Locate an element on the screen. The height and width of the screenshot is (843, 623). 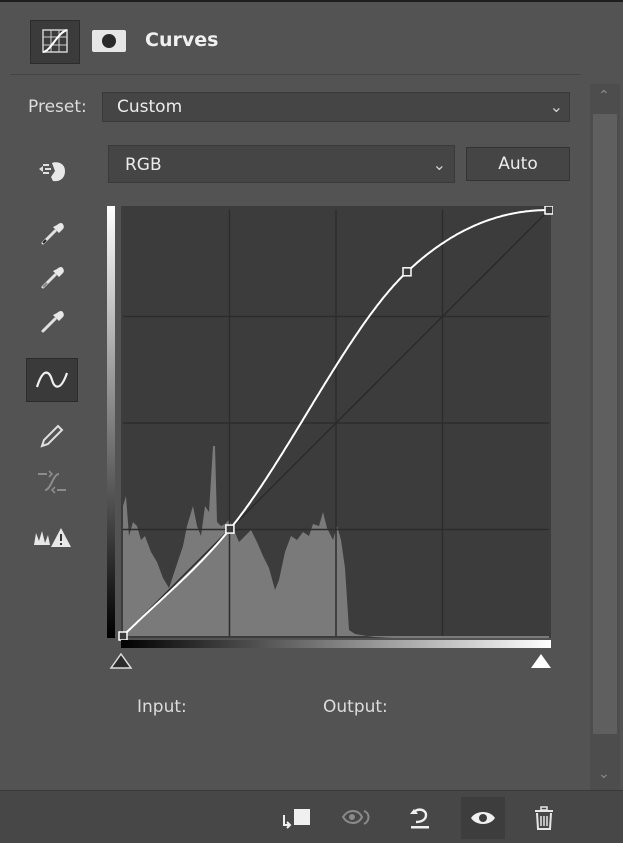
edit-points-curve-icon is located at coordinates (52, 380).